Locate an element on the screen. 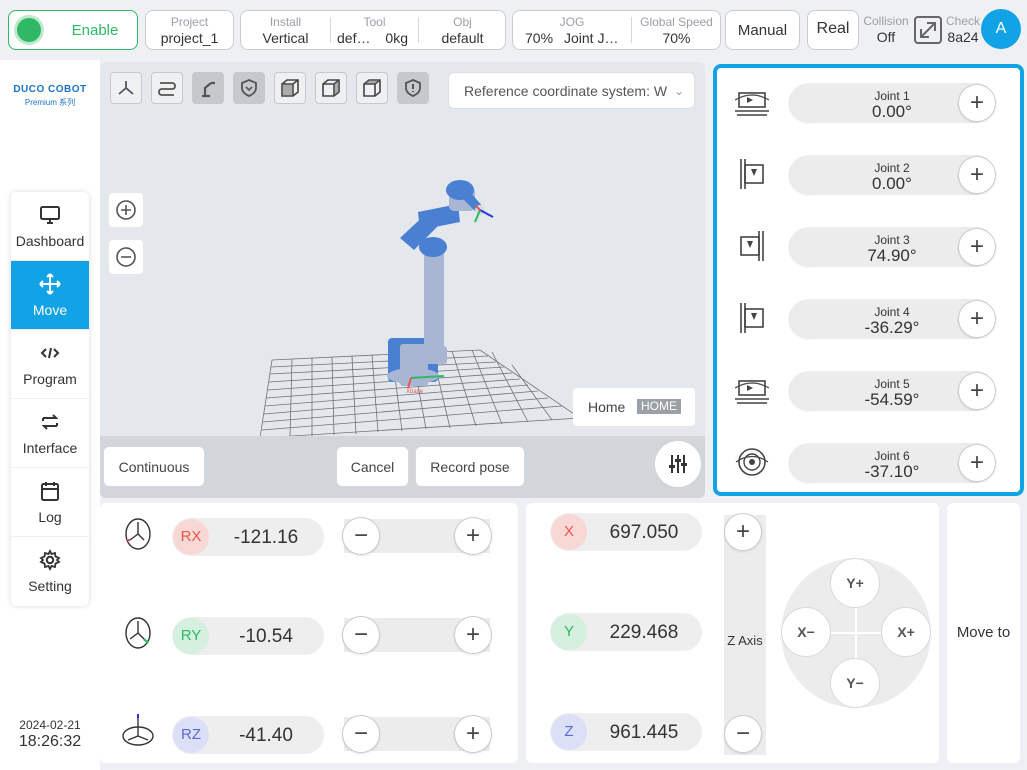  install-value: Vertical is located at coordinates (285, 38).